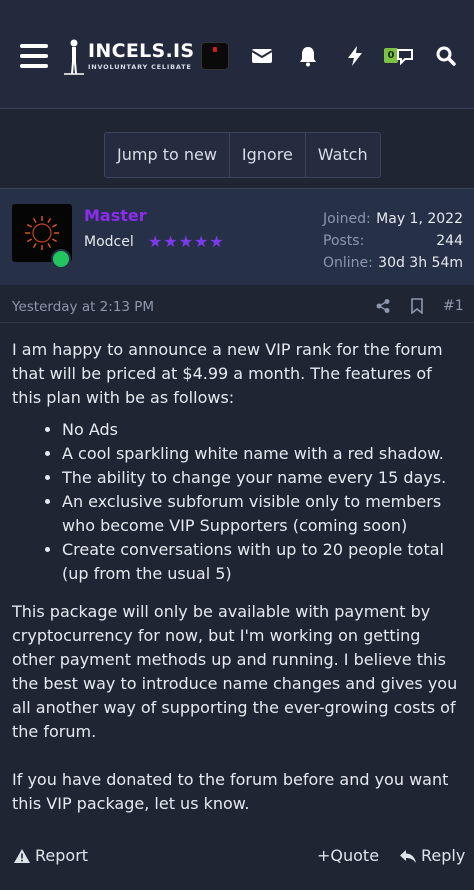  I want to click on bookmark-icon, so click(417, 306).